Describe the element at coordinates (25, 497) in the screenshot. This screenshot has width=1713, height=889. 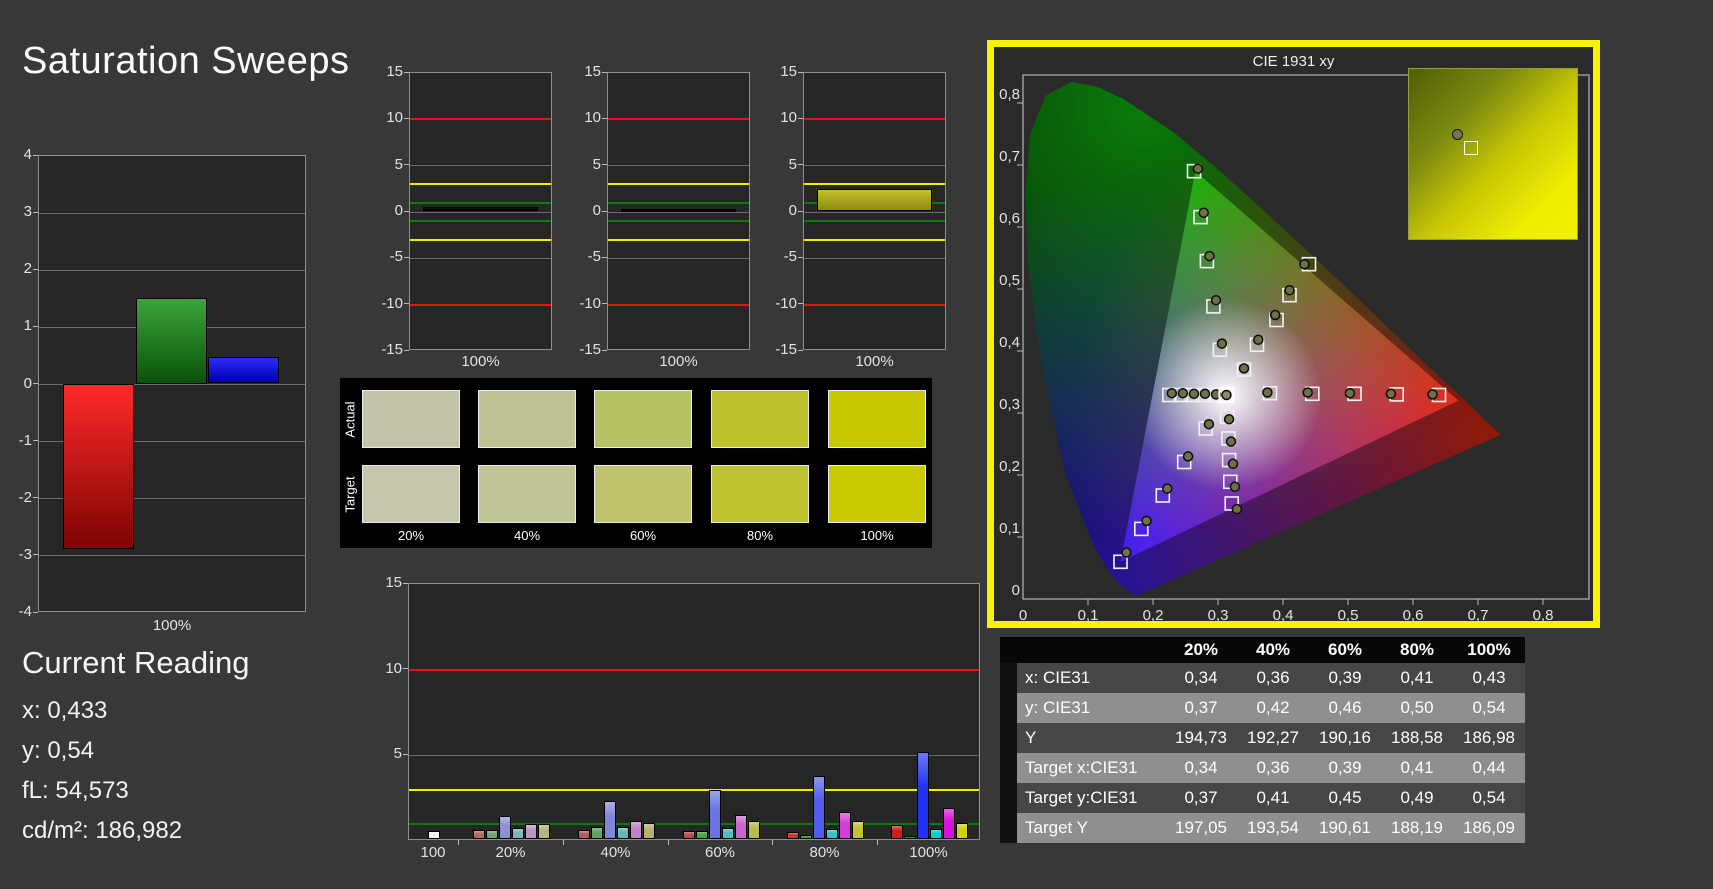
I see `y-tick-label: -2` at that location.